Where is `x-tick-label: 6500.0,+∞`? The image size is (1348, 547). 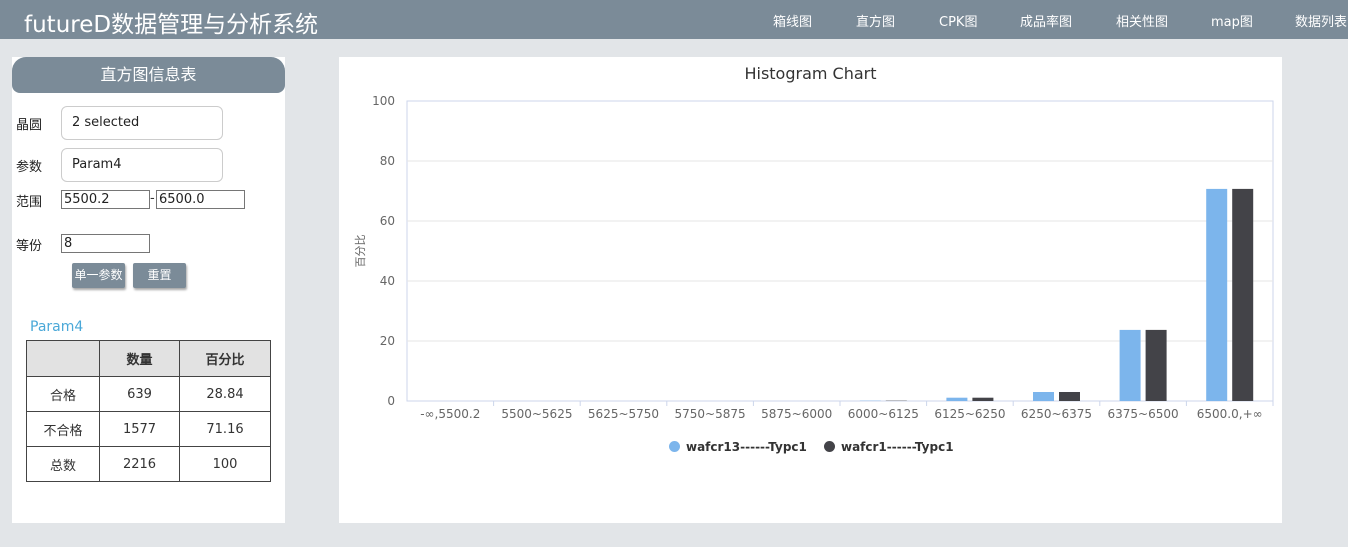 x-tick-label: 6500.0,+∞ is located at coordinates (1230, 414).